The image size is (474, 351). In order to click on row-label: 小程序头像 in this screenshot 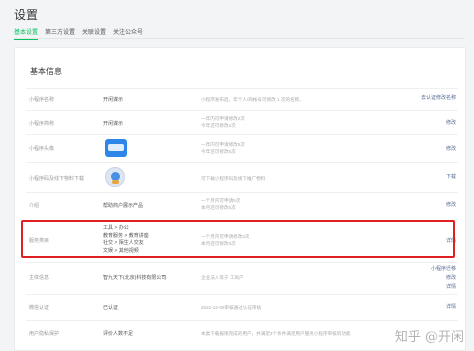, I will do `click(42, 149)`.